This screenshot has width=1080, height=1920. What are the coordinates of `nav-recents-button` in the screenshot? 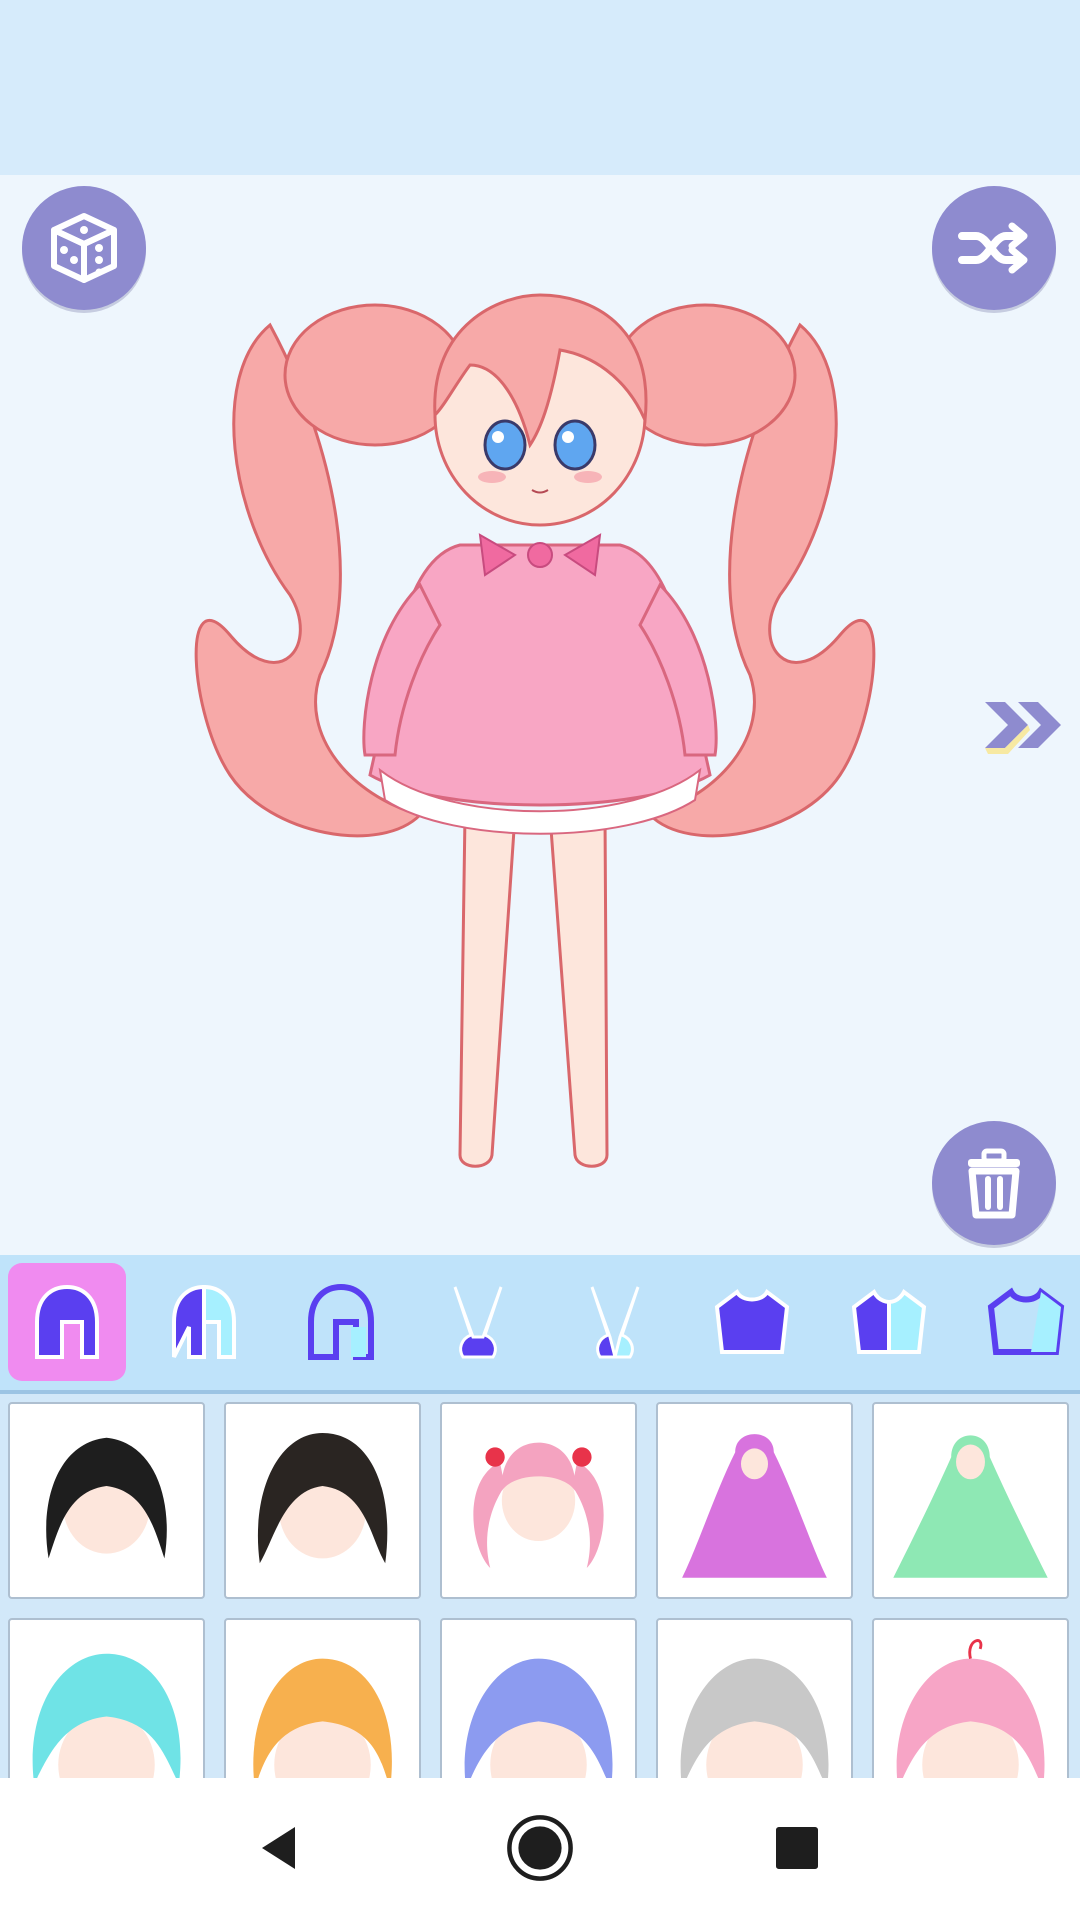 It's located at (797, 1848).